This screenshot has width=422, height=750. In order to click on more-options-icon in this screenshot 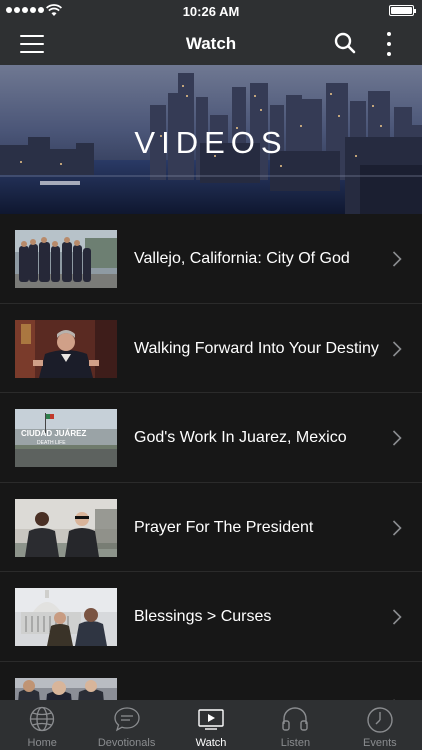, I will do `click(389, 44)`.